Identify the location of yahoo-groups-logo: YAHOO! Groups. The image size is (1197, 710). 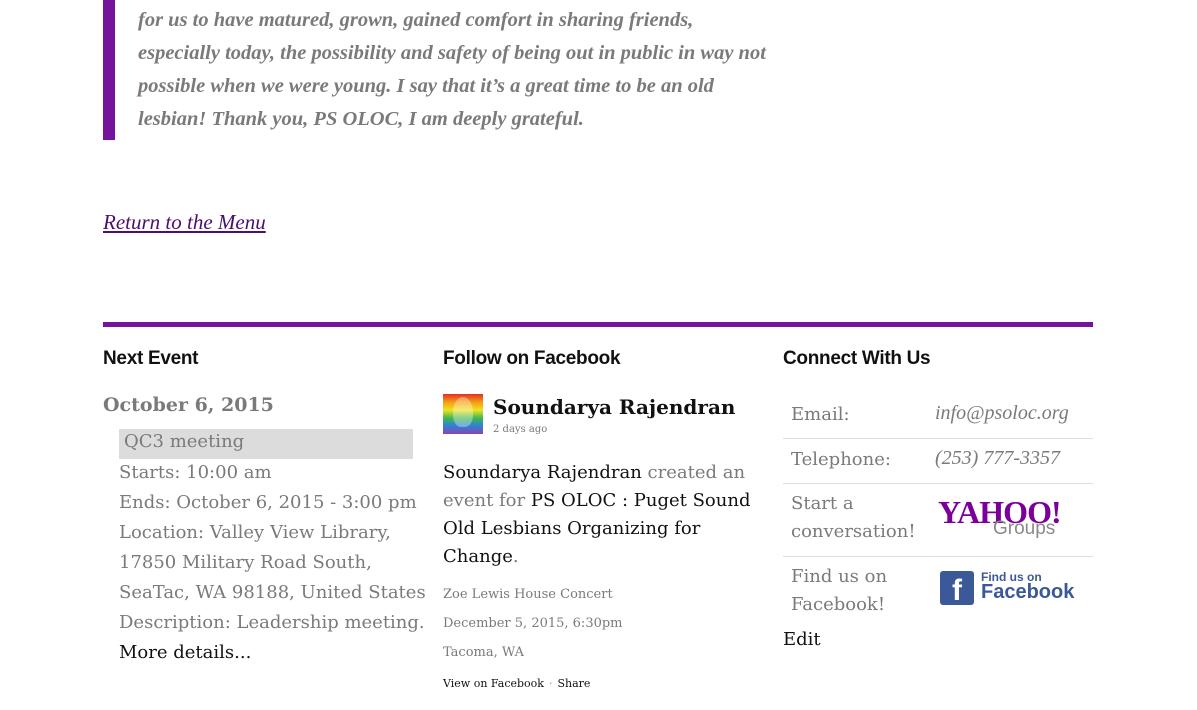
(1008, 520).